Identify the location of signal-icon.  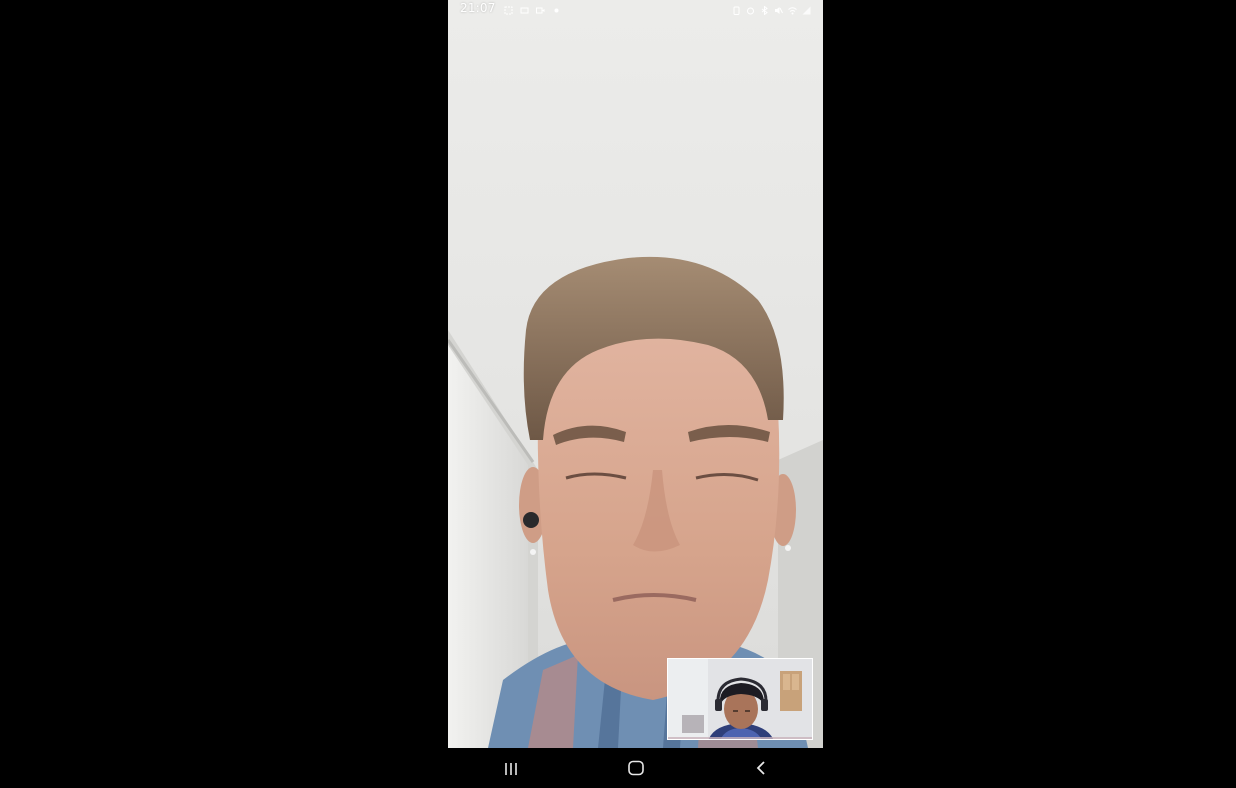
(806, 9).